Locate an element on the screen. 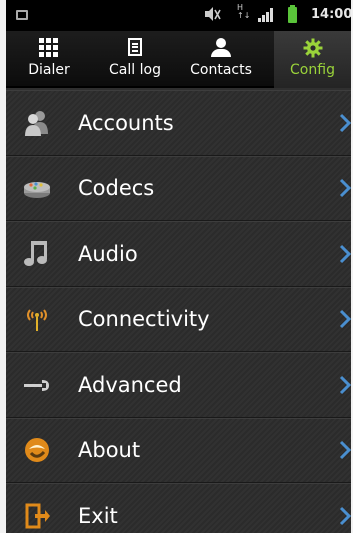 This screenshot has width=353, height=533. notification-icon is located at coordinates (22, 15).